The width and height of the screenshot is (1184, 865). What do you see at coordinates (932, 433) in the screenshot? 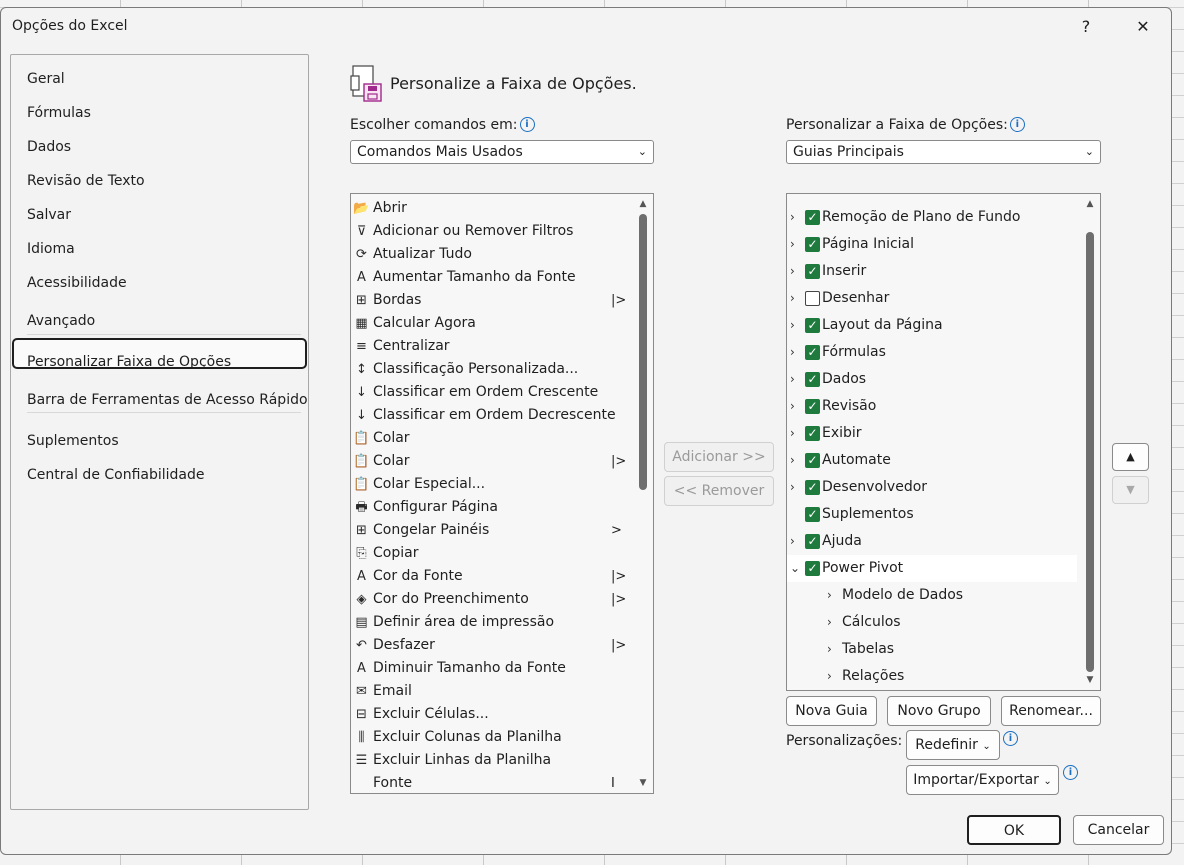
I see `tree-tab-item: › ✓ Exibir` at bounding box center [932, 433].